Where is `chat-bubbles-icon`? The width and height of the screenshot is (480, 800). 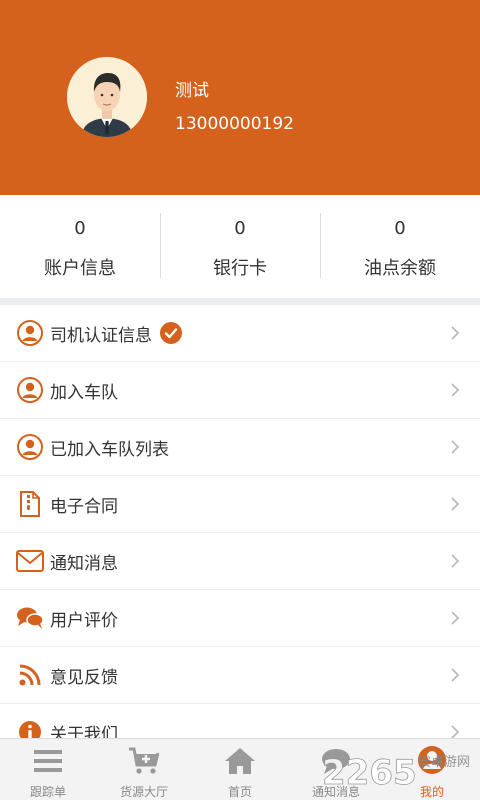 chat-bubbles-icon is located at coordinates (30, 618).